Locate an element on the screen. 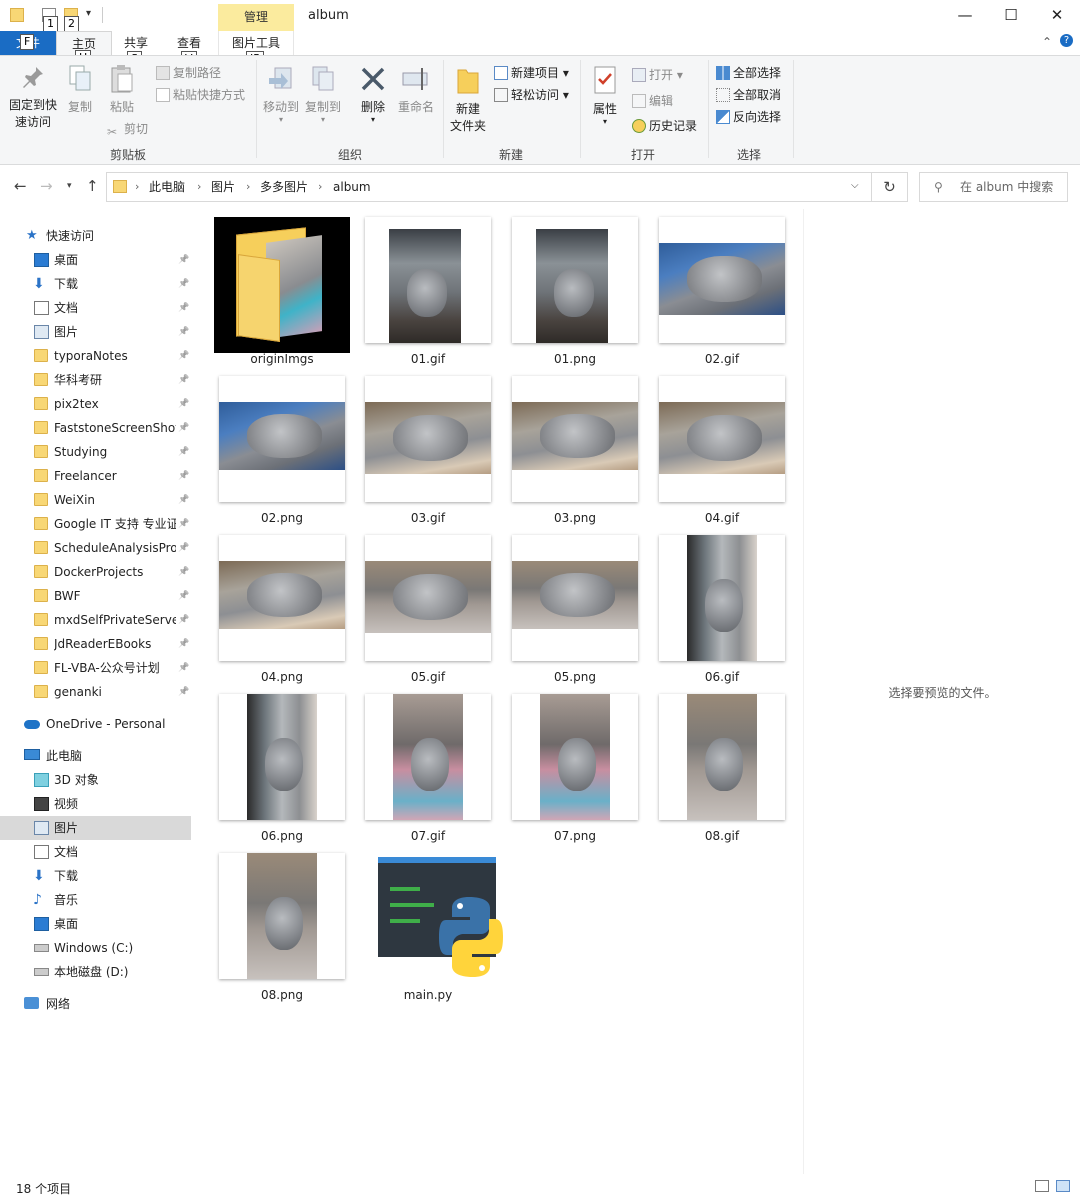  close-button: ✕ is located at coordinates (1057, 15).